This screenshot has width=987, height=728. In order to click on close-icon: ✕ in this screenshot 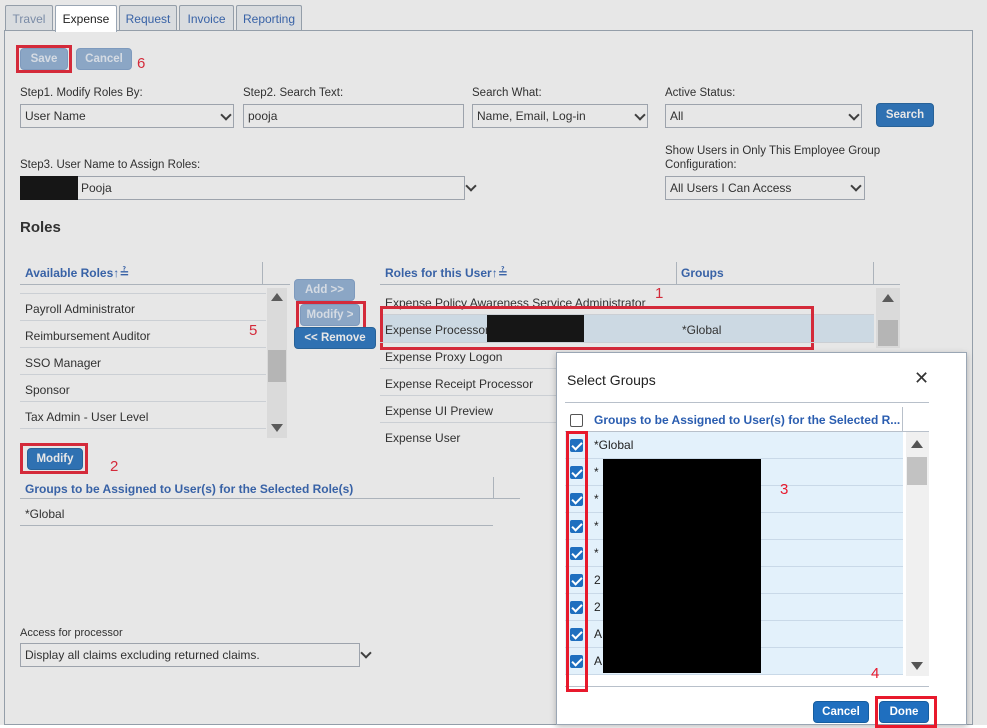, I will do `click(921, 378)`.